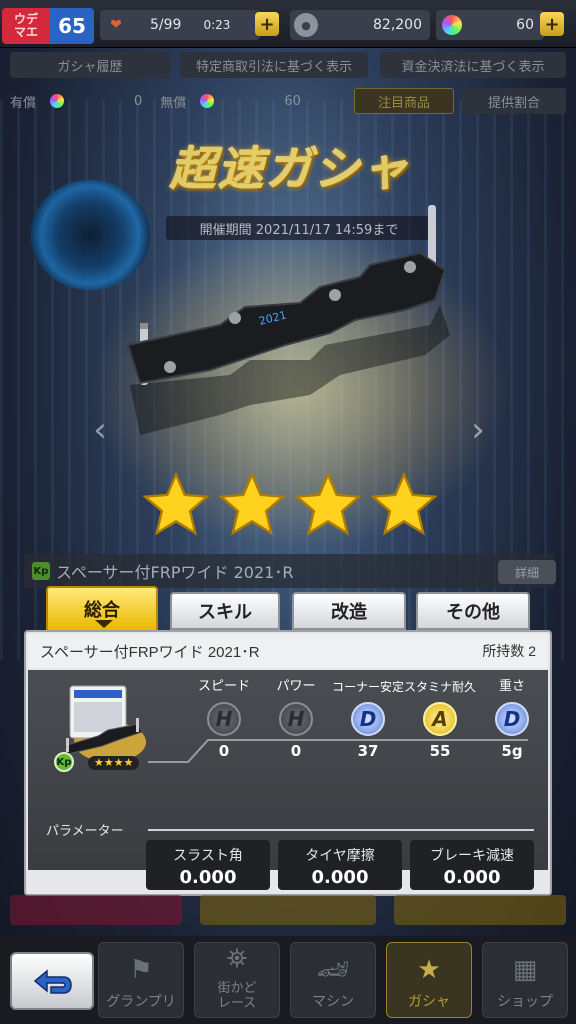 The height and width of the screenshot is (1024, 576). I want to click on nav-grand-prix: ⚑ グランプリ, so click(141, 980).